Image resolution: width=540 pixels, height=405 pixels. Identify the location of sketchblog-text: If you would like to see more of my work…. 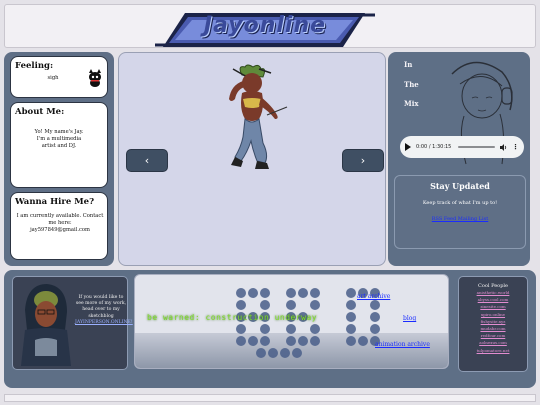
(104, 310).